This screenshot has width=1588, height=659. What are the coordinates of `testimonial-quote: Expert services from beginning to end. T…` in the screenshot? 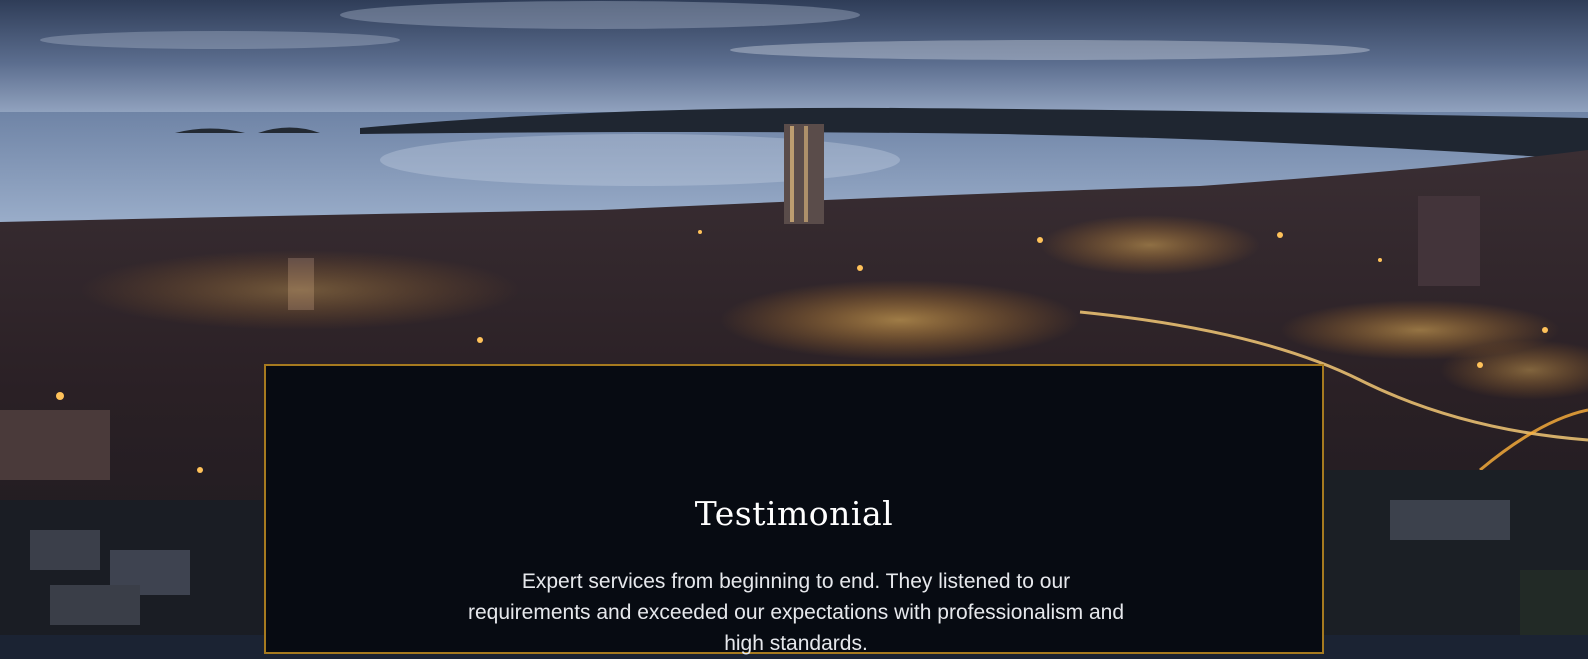 It's located at (796, 612).